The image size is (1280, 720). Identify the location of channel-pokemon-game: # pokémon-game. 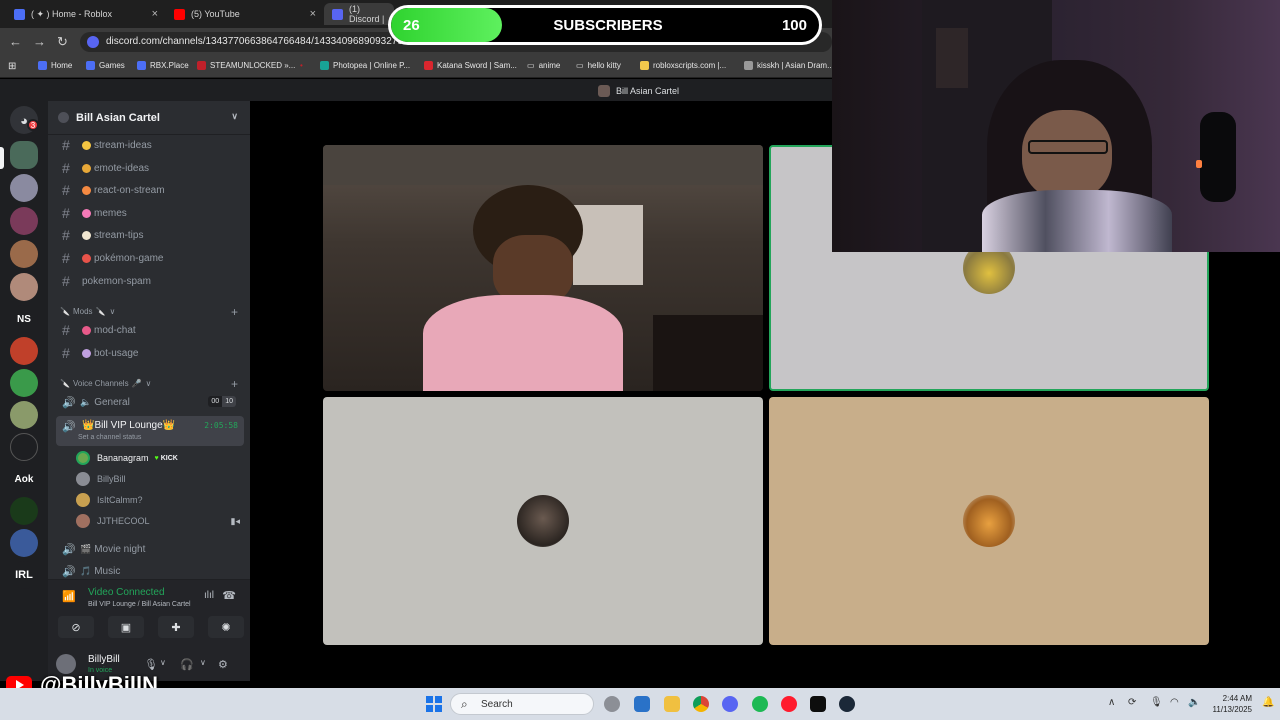
(150, 258).